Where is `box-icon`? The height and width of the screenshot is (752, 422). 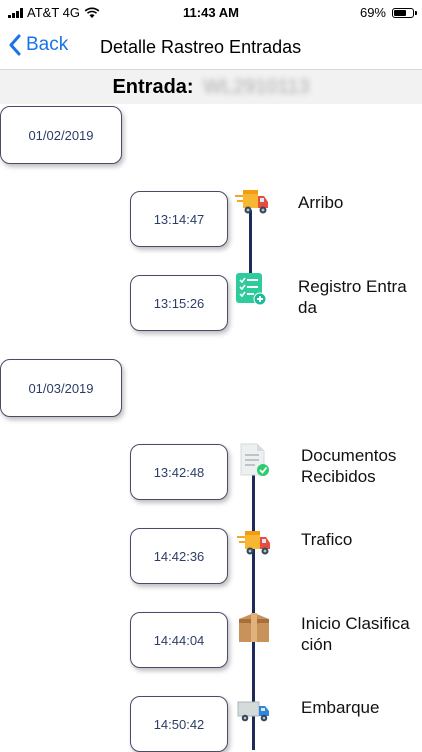
box-icon is located at coordinates (254, 627).